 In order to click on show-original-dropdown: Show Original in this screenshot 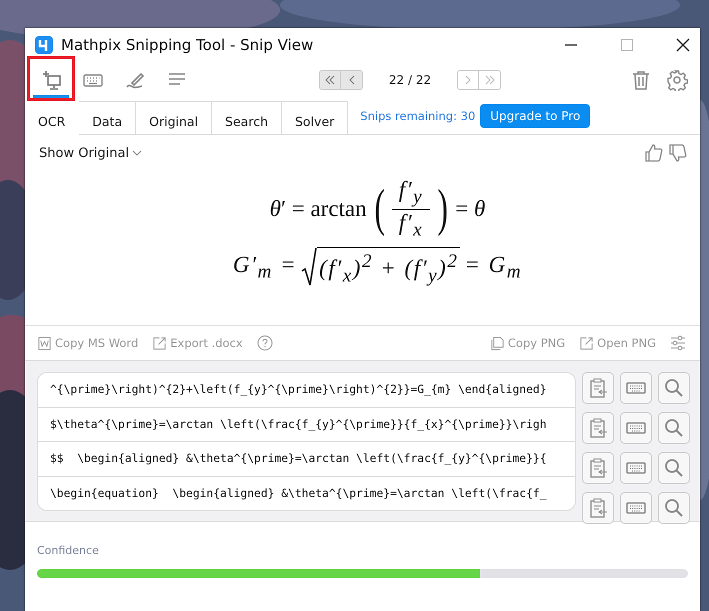, I will do `click(91, 153)`.